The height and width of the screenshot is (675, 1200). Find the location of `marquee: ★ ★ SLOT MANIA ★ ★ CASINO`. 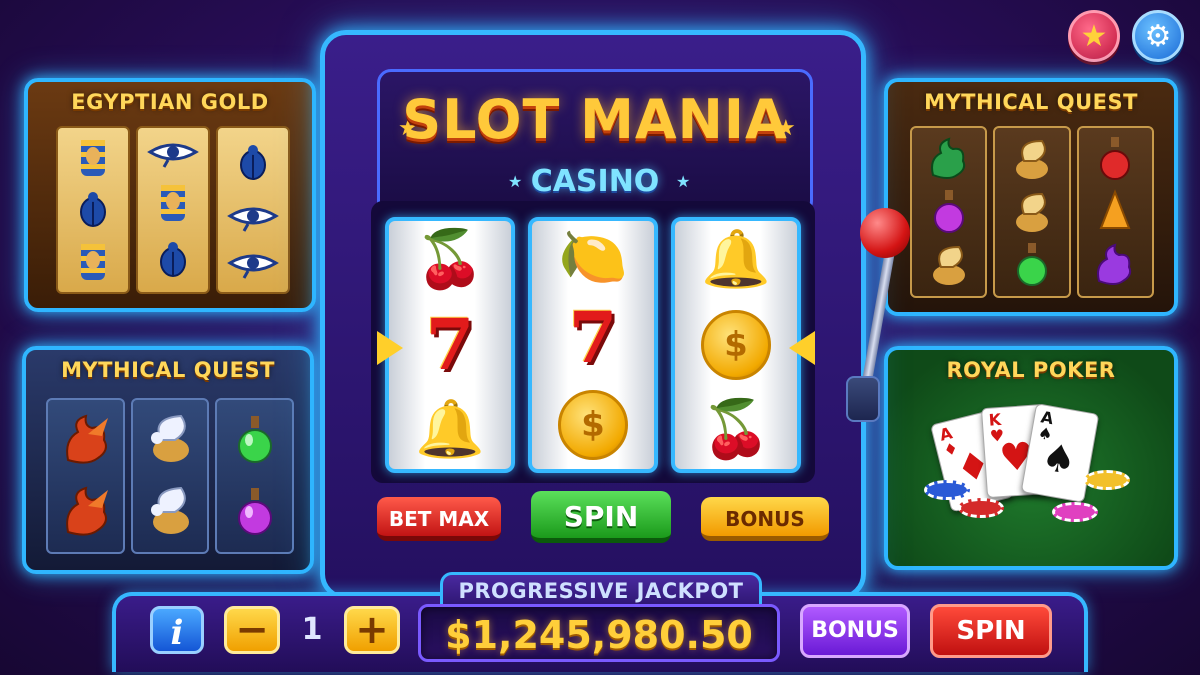

marquee: ★ ★ SLOT MANIA ★ ★ CASINO is located at coordinates (595, 142).